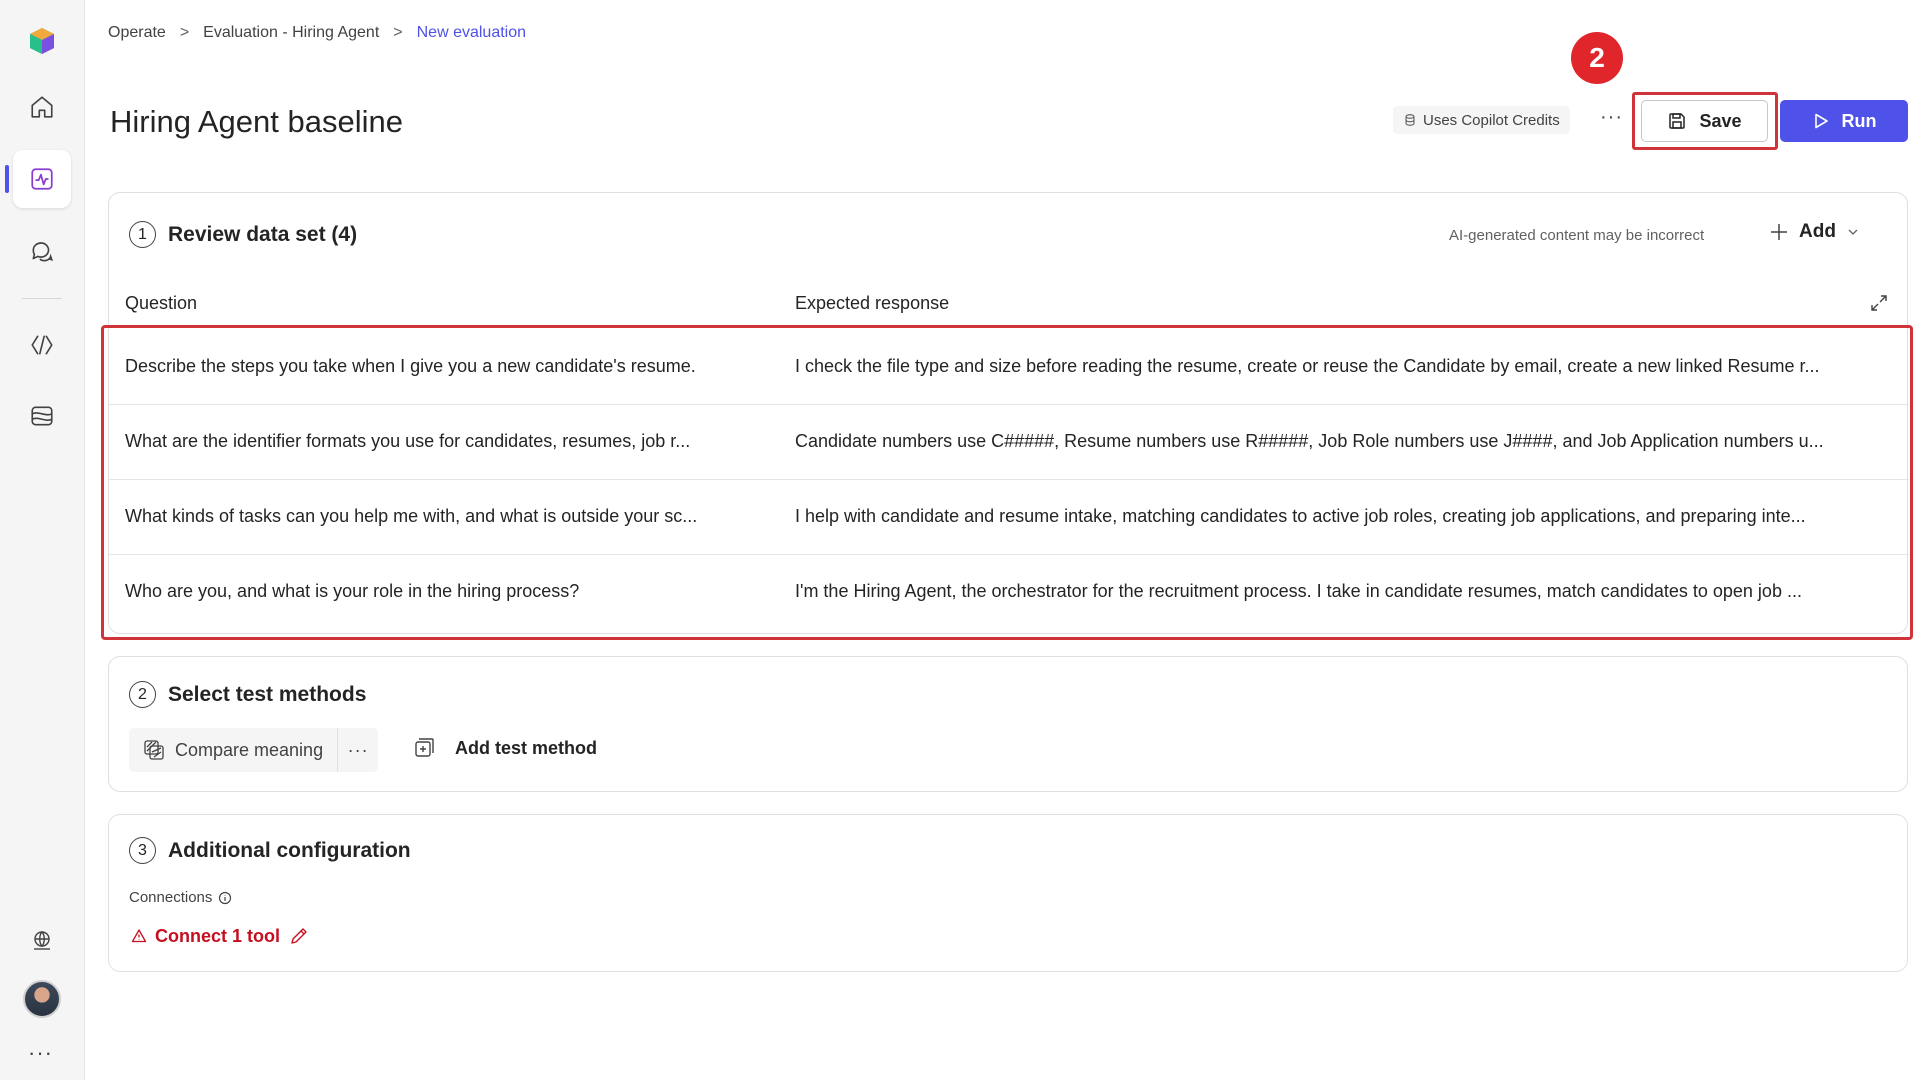 The image size is (1920, 1080). Describe the element at coordinates (42, 345) in the screenshot. I see `code-icon` at that location.